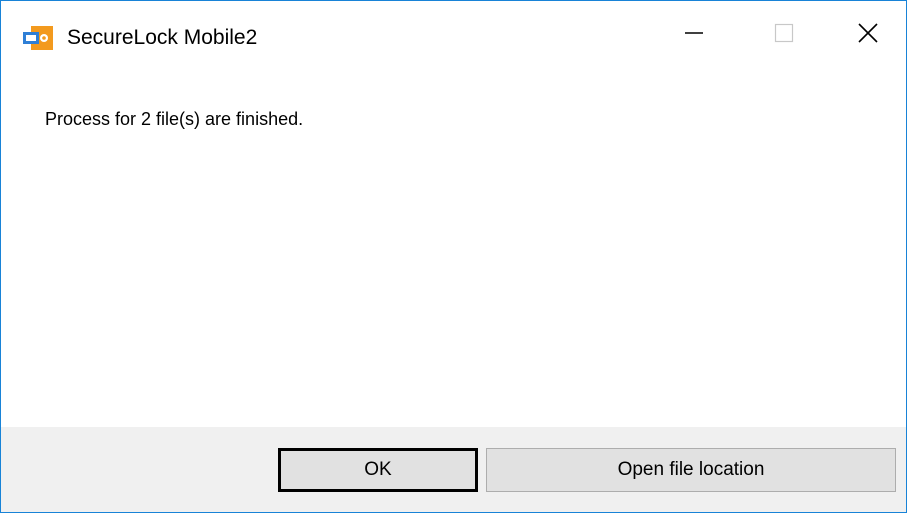  Describe the element at coordinates (174, 119) in the screenshot. I see `status-message: Process for 2 file(s) are finished.` at that location.